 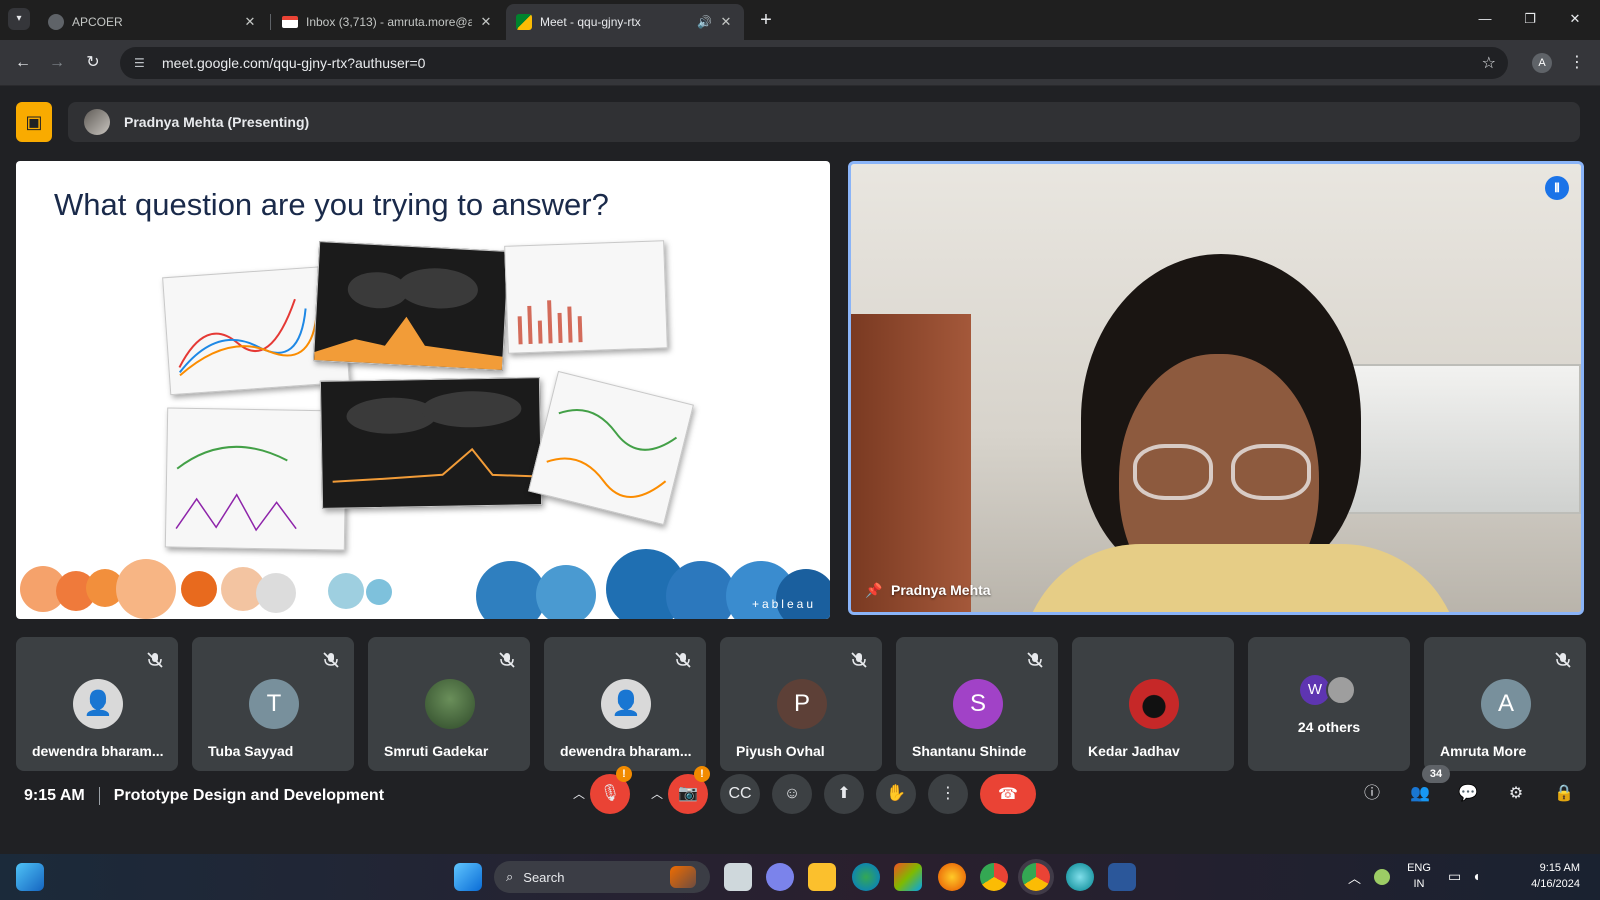 I want to click on hang-up-icon: ☎, so click(x=1008, y=794).